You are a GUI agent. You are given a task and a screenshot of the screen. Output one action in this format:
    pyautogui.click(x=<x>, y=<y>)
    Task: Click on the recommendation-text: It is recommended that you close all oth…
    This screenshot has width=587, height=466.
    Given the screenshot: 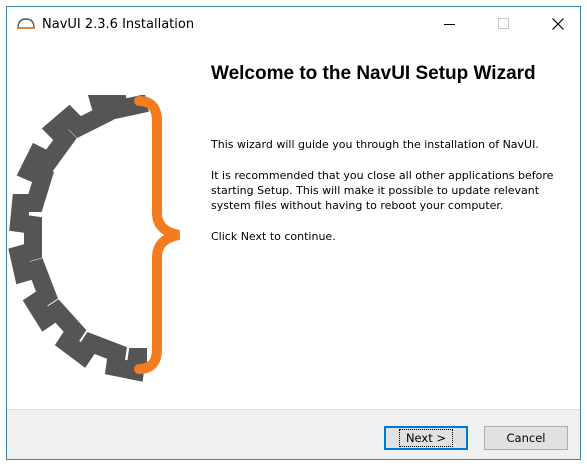 What is the action you would take?
    pyautogui.click(x=382, y=190)
    